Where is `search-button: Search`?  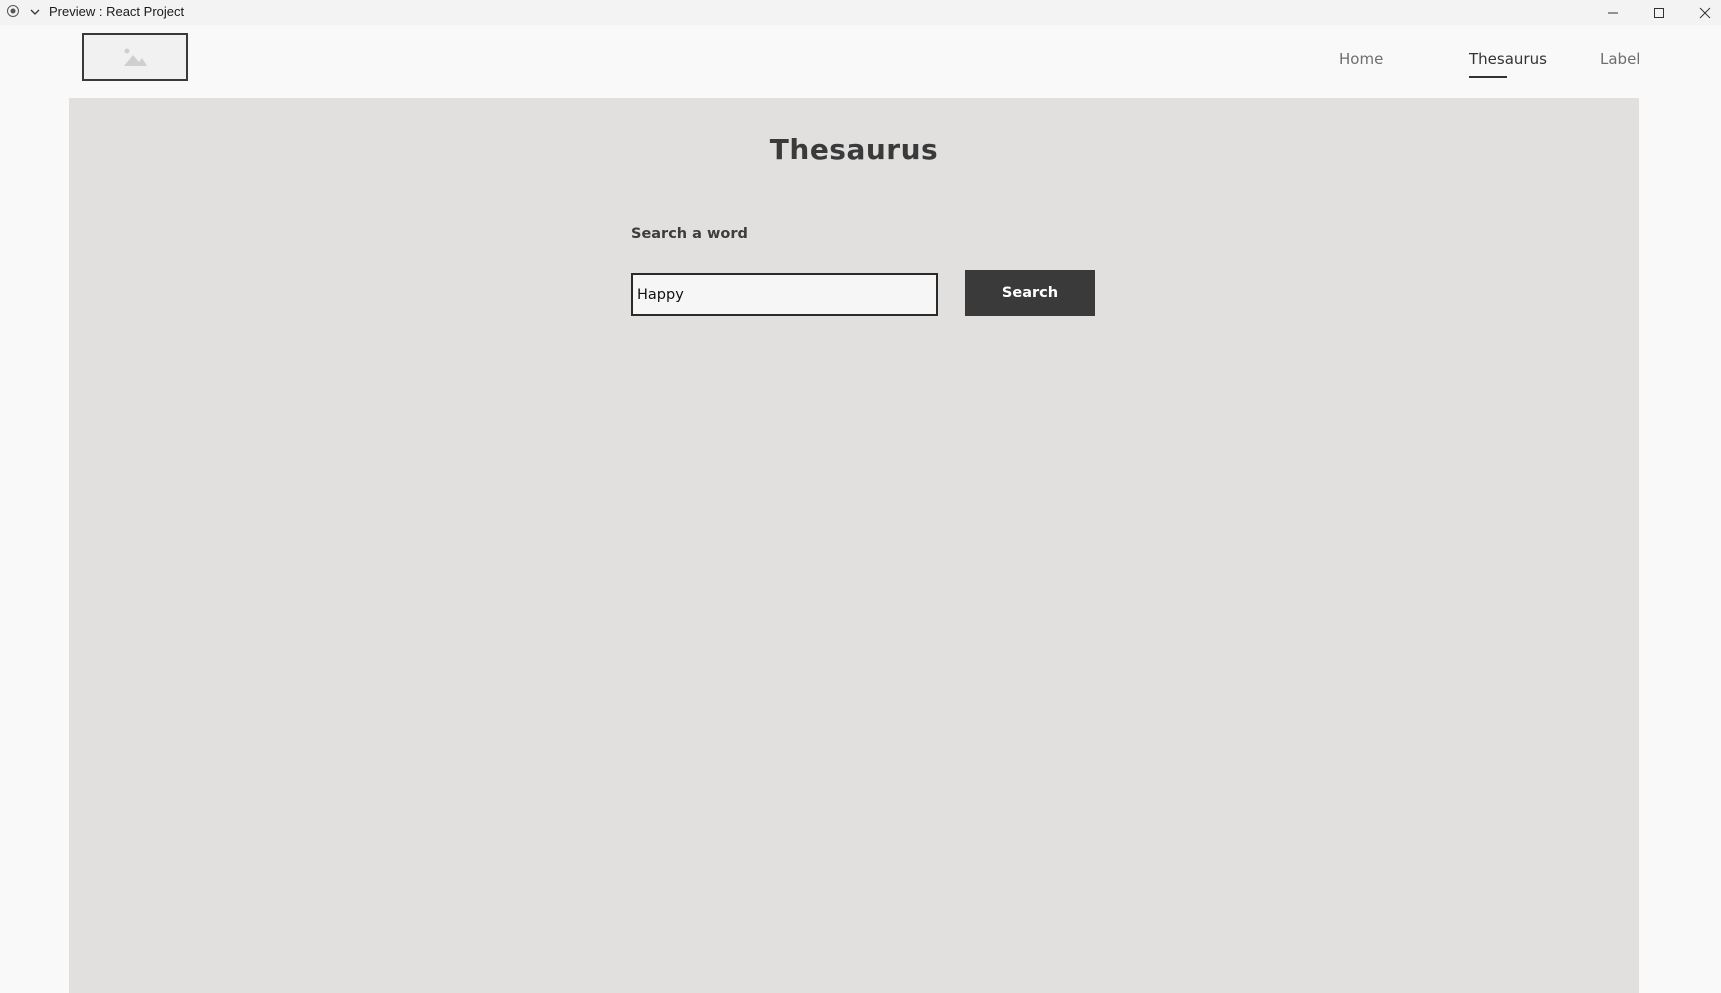
search-button: Search is located at coordinates (1030, 293).